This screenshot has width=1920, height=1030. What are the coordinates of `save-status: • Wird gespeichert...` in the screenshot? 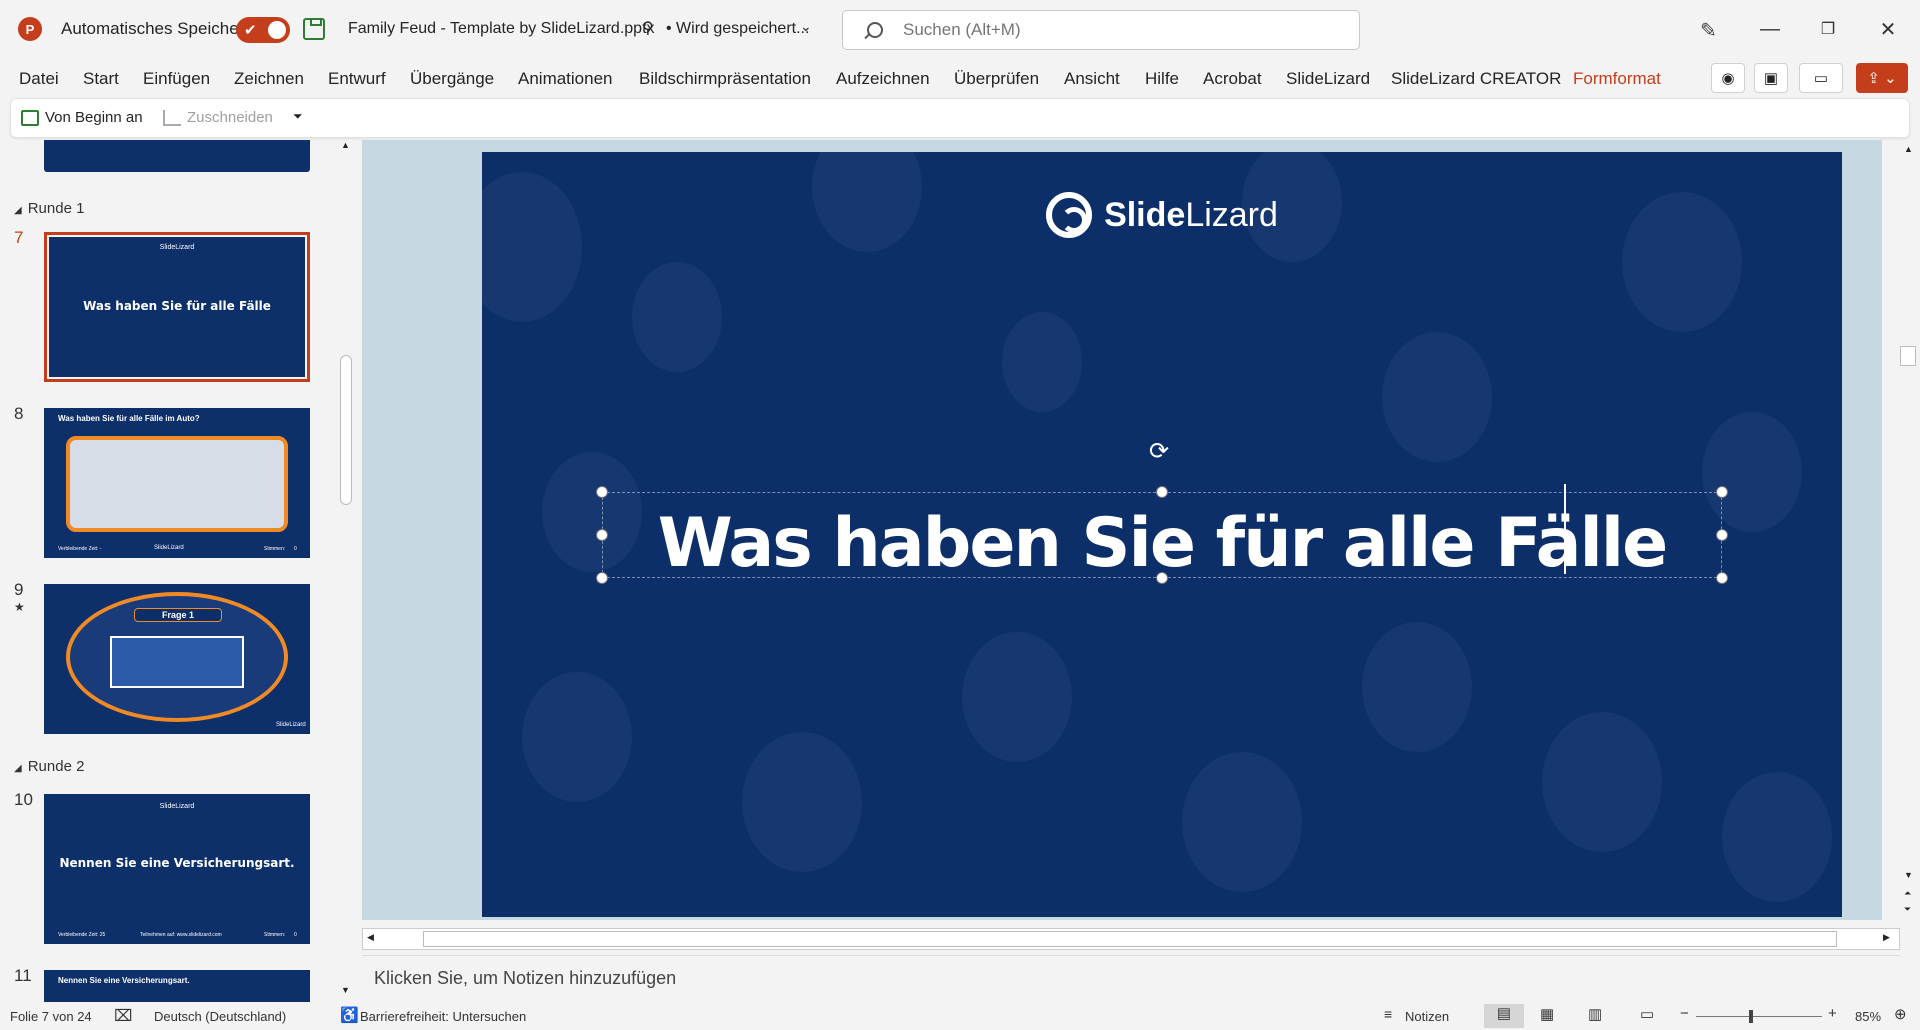 It's located at (737, 29).